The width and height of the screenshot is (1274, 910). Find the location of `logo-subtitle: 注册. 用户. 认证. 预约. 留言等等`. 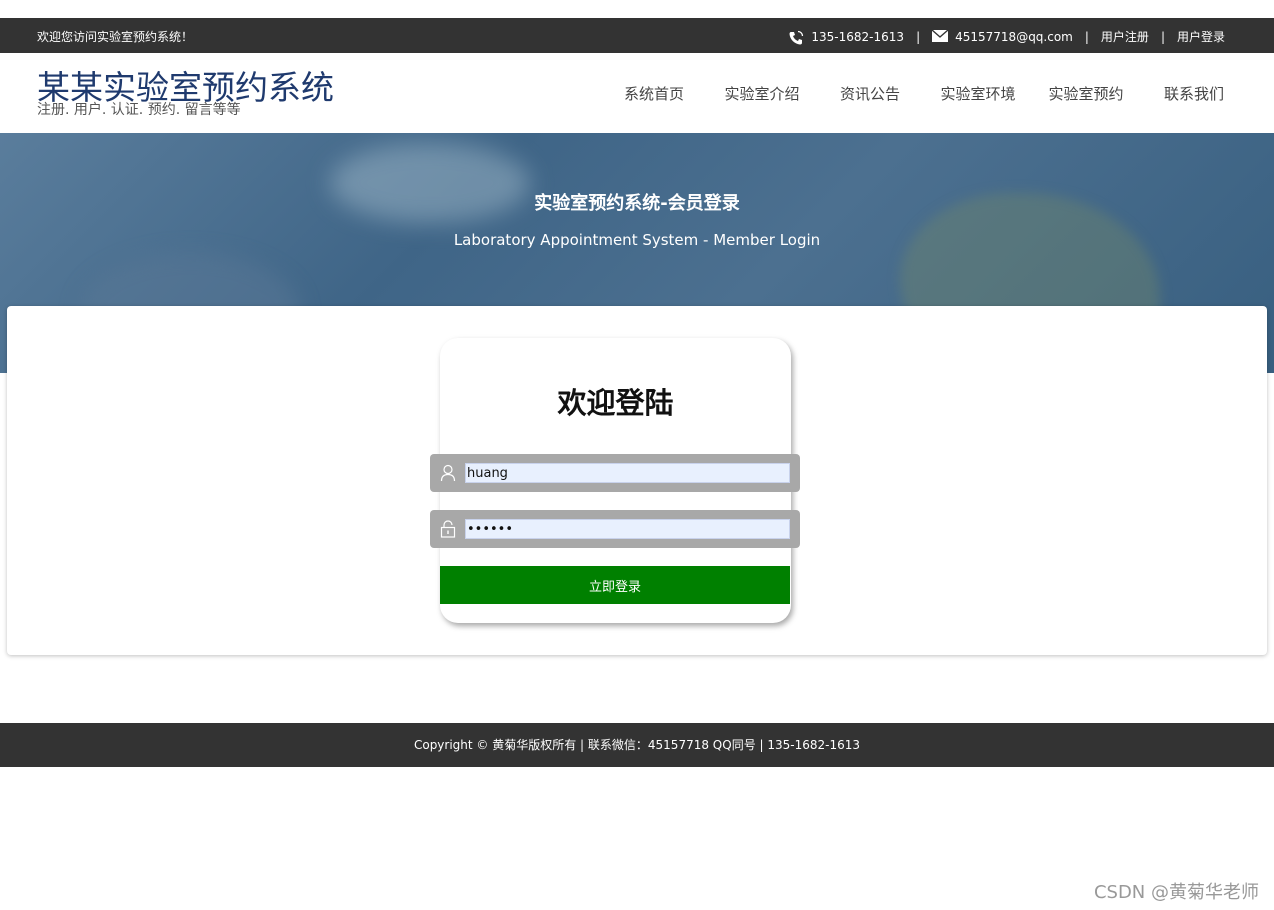

logo-subtitle: 注册. 用户. 认证. 预约. 留言等等 is located at coordinates (139, 110).